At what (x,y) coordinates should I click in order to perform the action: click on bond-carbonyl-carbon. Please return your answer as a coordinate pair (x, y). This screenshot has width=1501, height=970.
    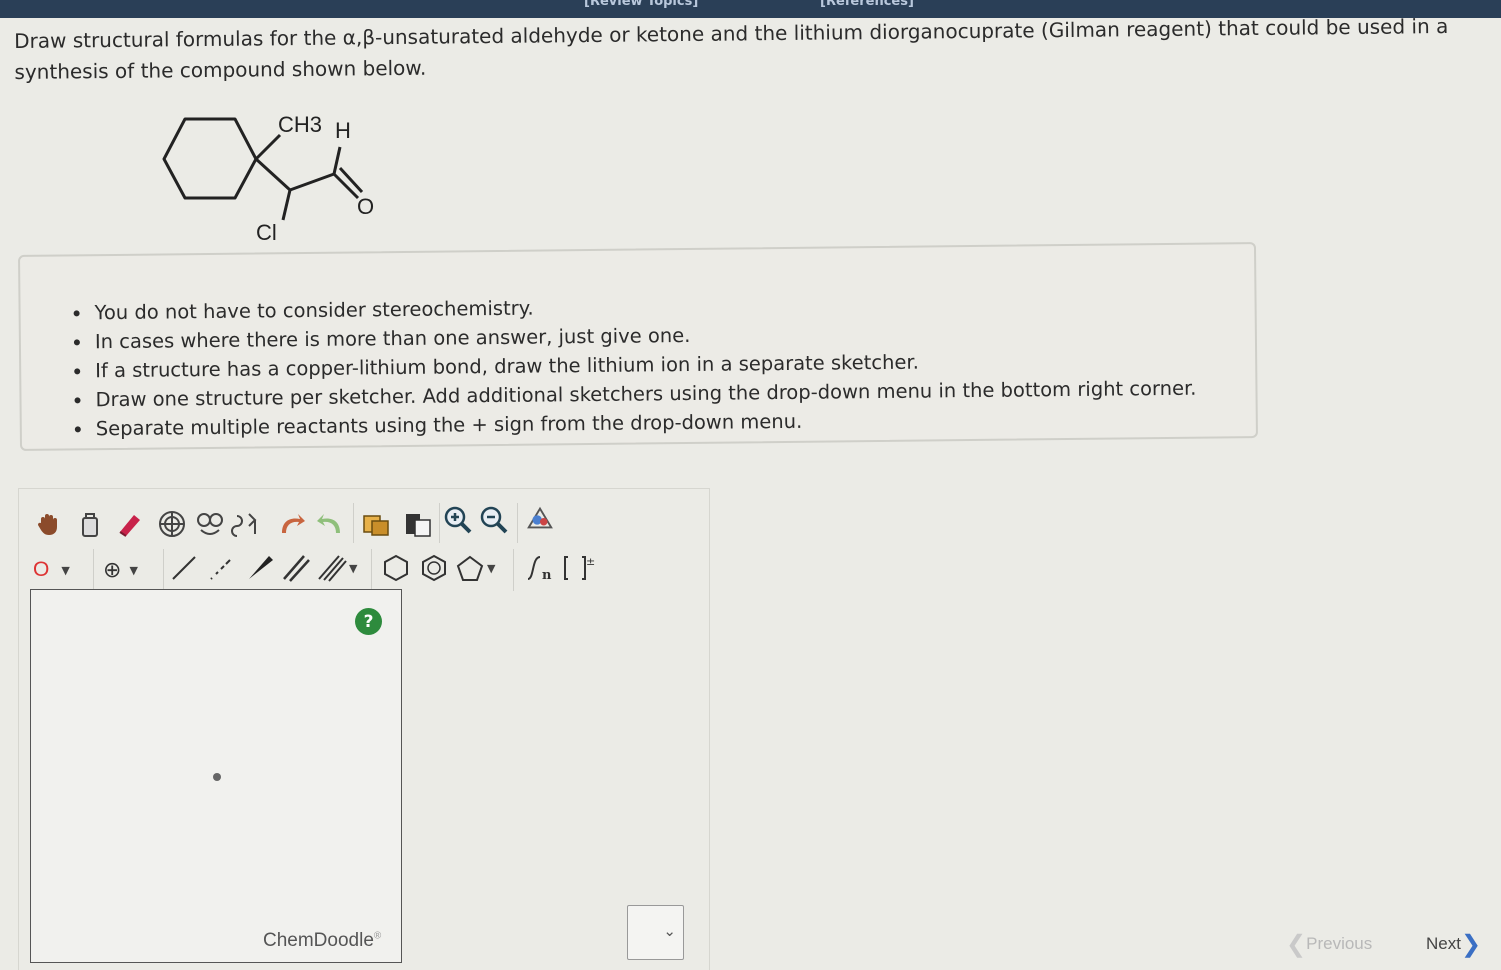
    Looking at the image, I should click on (312, 182).